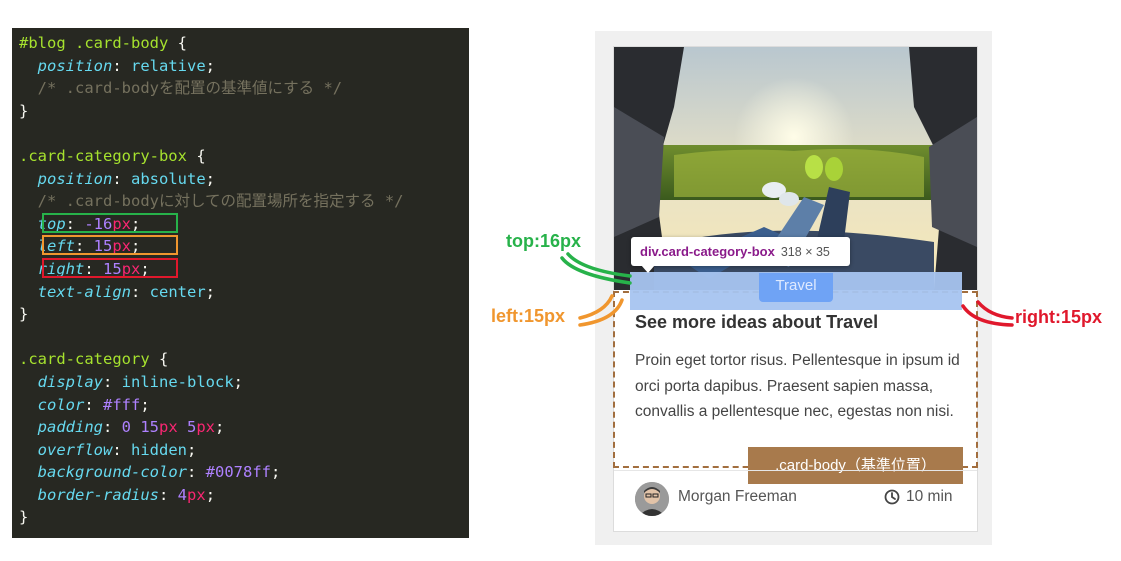  Describe the element at coordinates (596, 268) in the screenshot. I see `top-arrow` at that location.